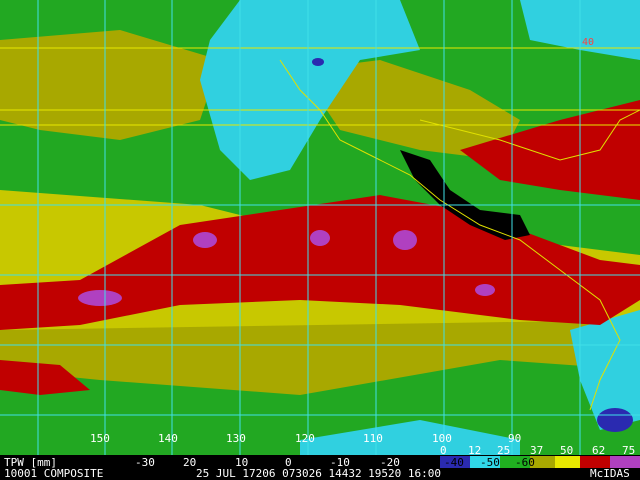 Image resolution: width=640 pixels, height=480 pixels. I want to click on svg-text: -30, so click(145, 462).